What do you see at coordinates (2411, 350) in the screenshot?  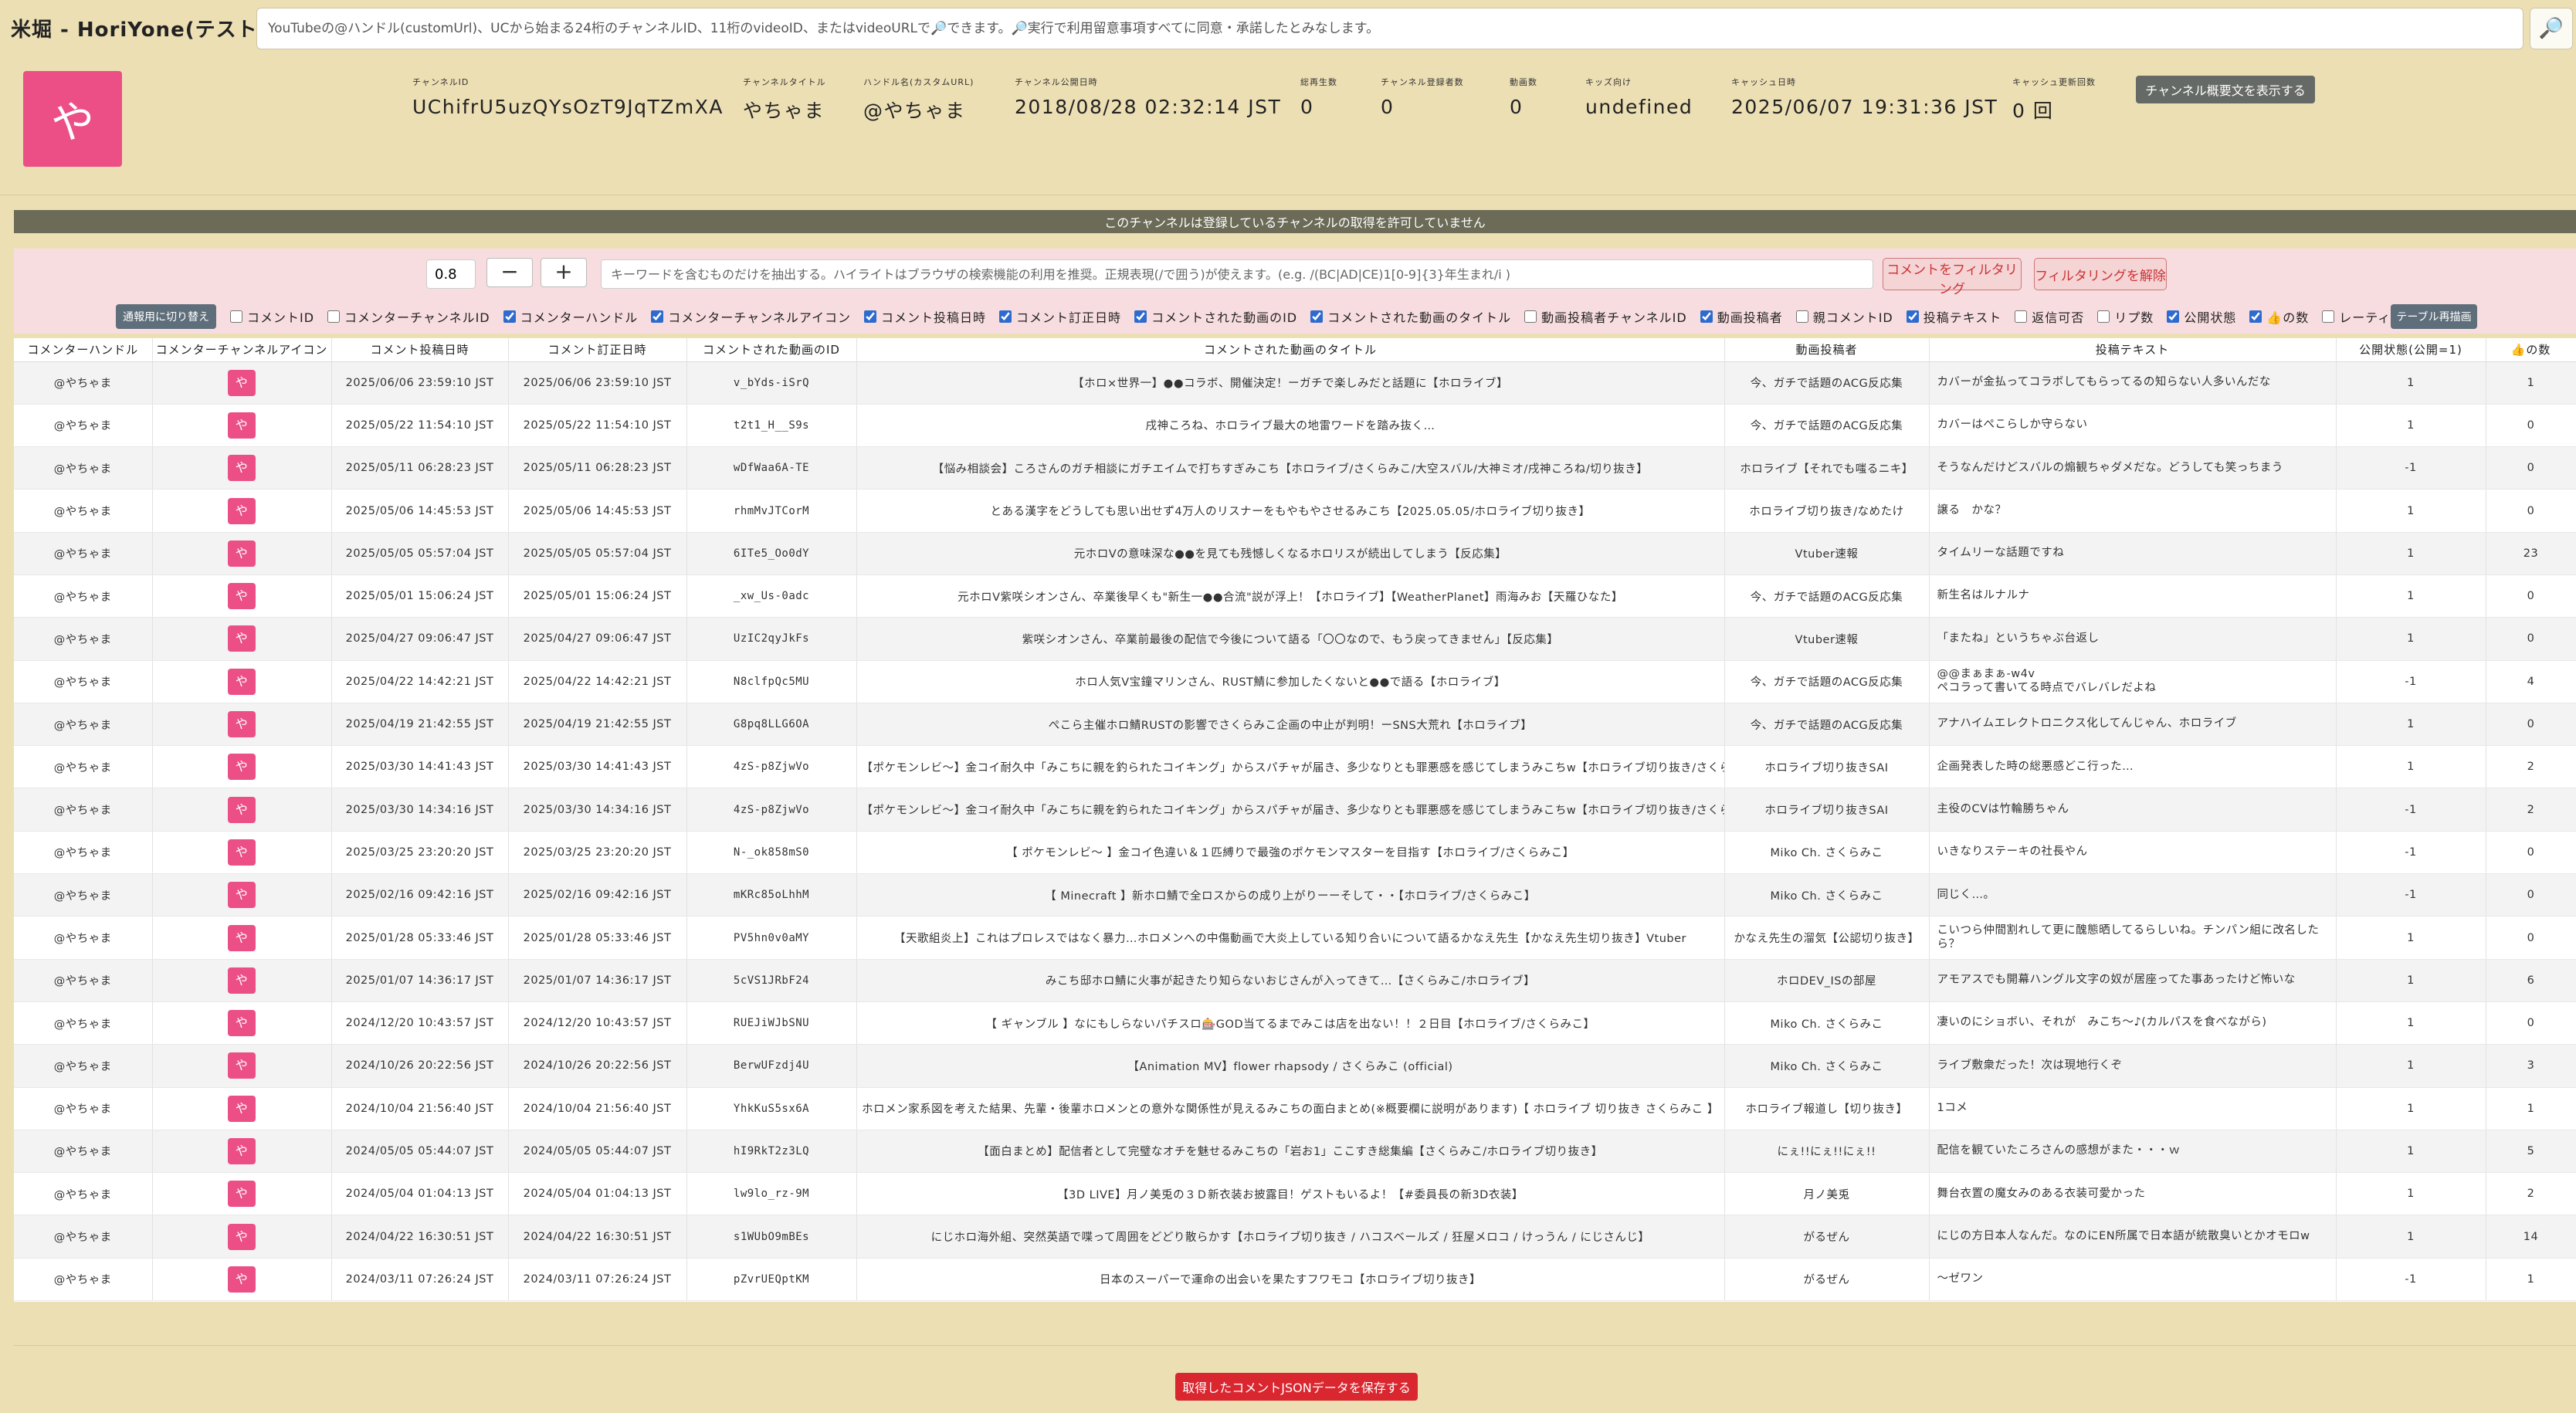 I see `column-header: 公開状態(公開=1)` at bounding box center [2411, 350].